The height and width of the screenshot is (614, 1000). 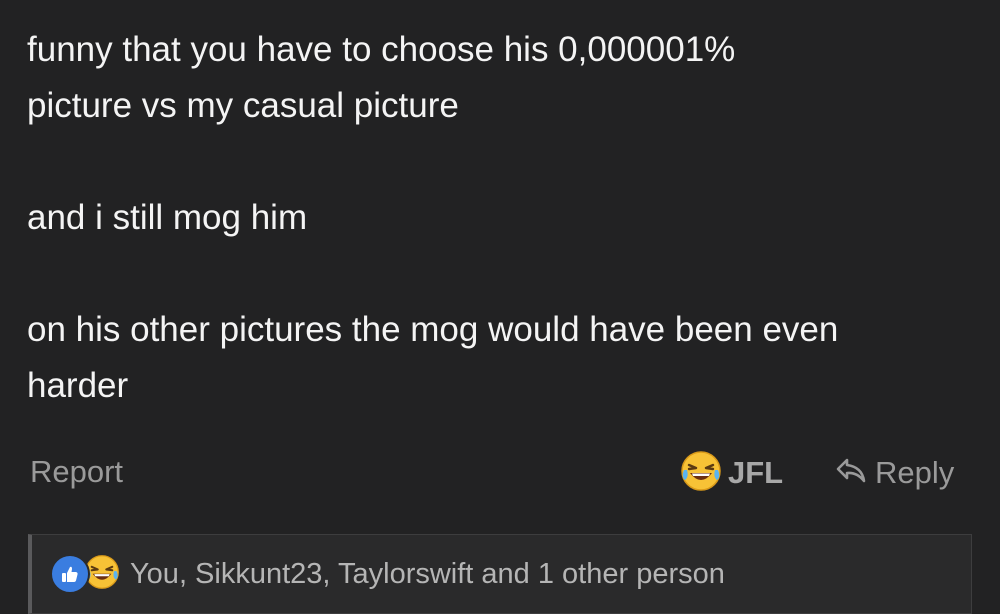 I want to click on like-icon, so click(x=70, y=574).